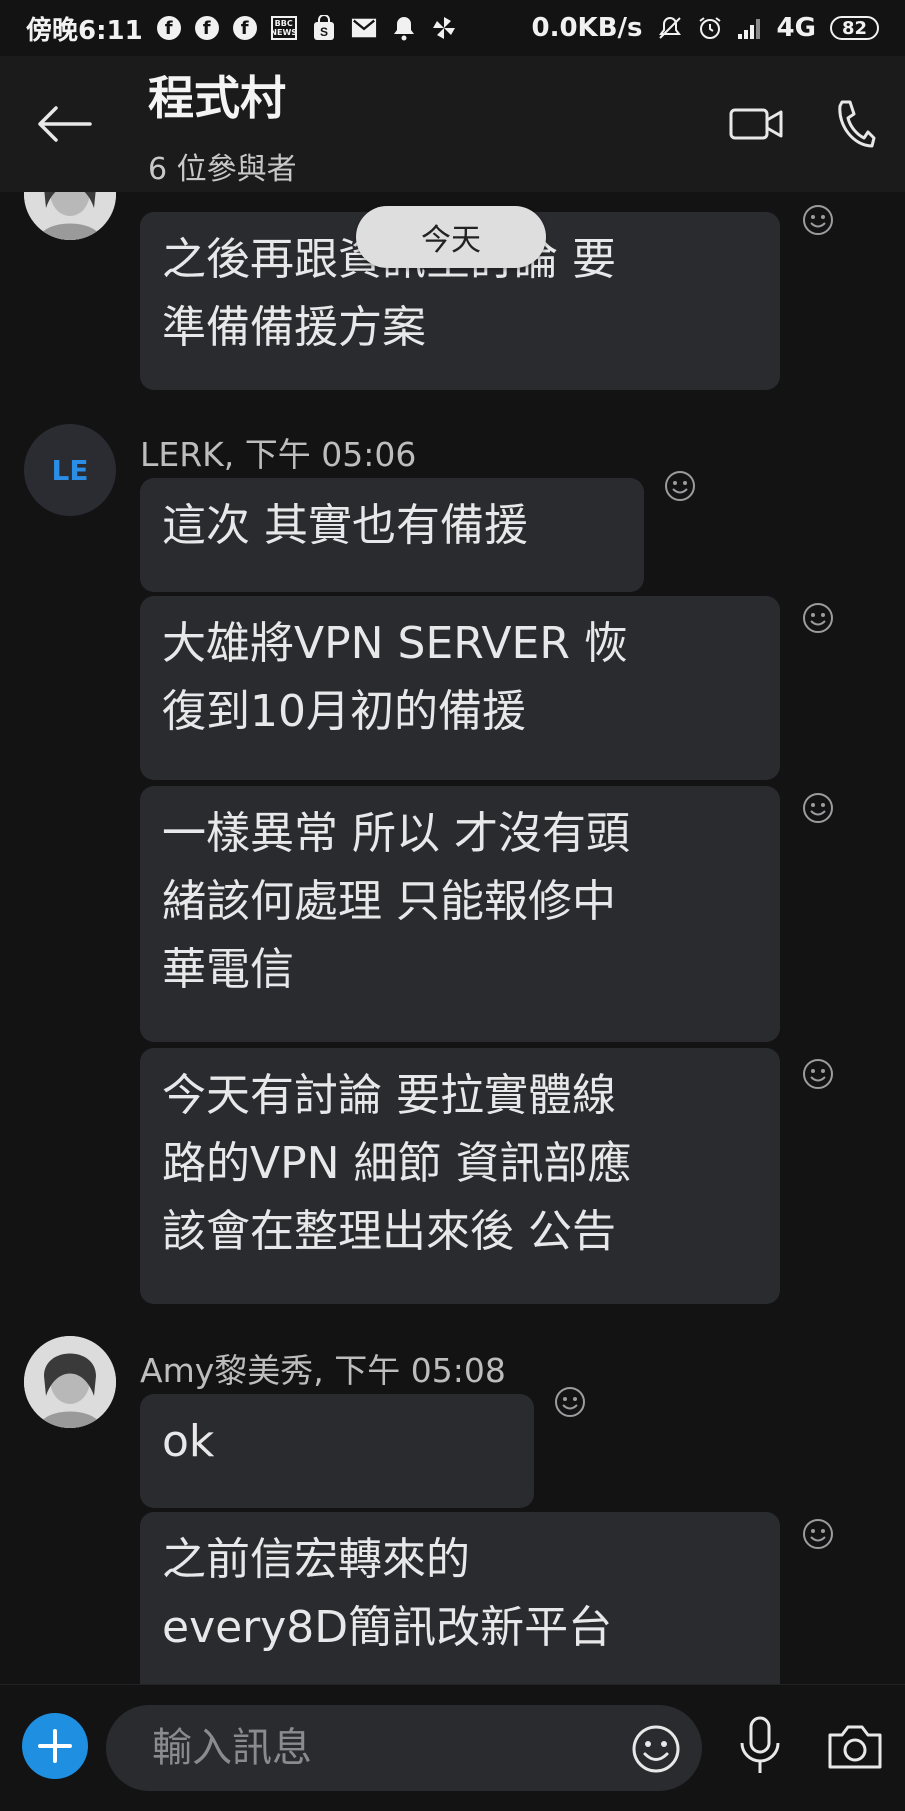 This screenshot has width=905, height=1811. I want to click on message-composer: 輸入訊息, so click(452, 1747).